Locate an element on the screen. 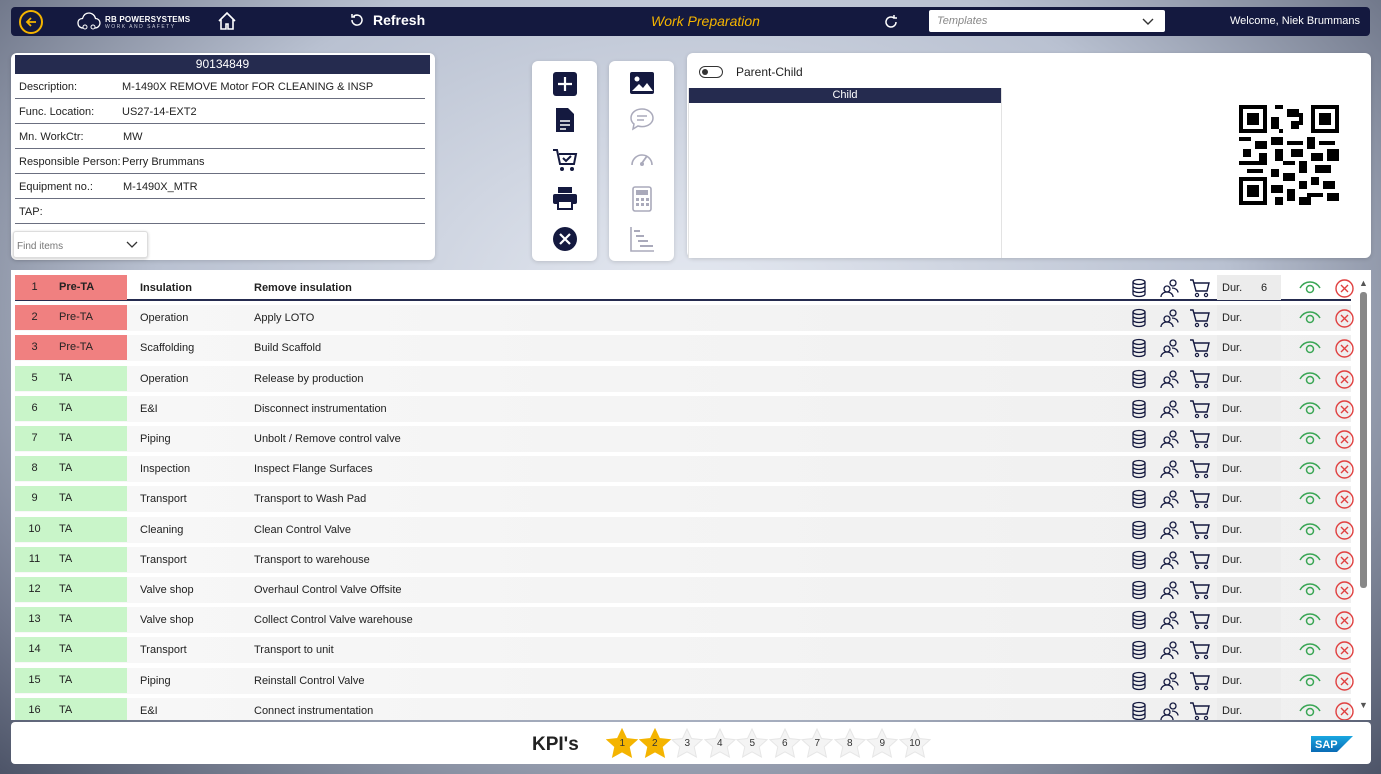 Image resolution: width=1381 pixels, height=774 pixels. kpi-star: 5 is located at coordinates (752, 742).